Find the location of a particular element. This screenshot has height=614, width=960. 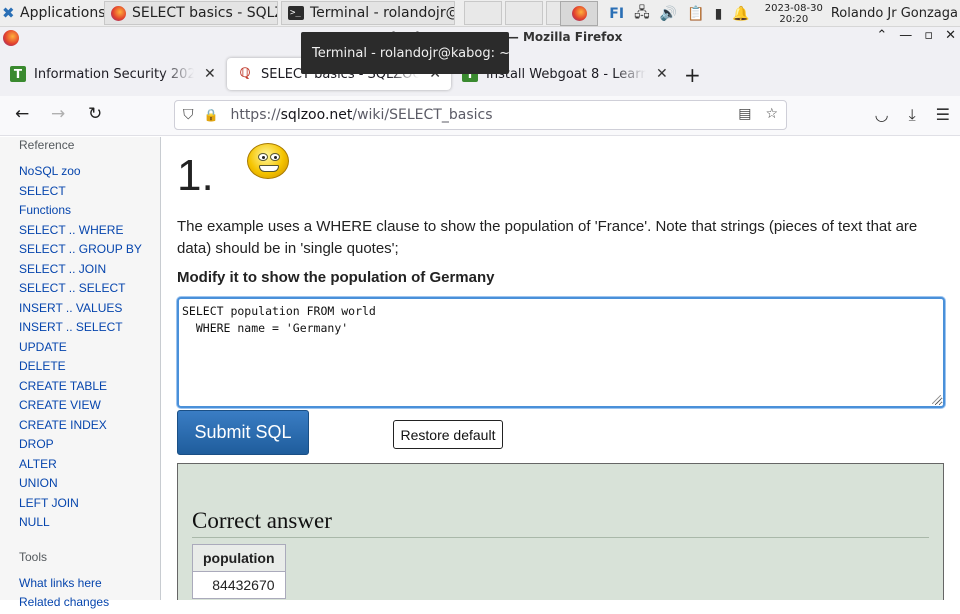

bookmark-star-icon: ☆ is located at coordinates (771, 114).